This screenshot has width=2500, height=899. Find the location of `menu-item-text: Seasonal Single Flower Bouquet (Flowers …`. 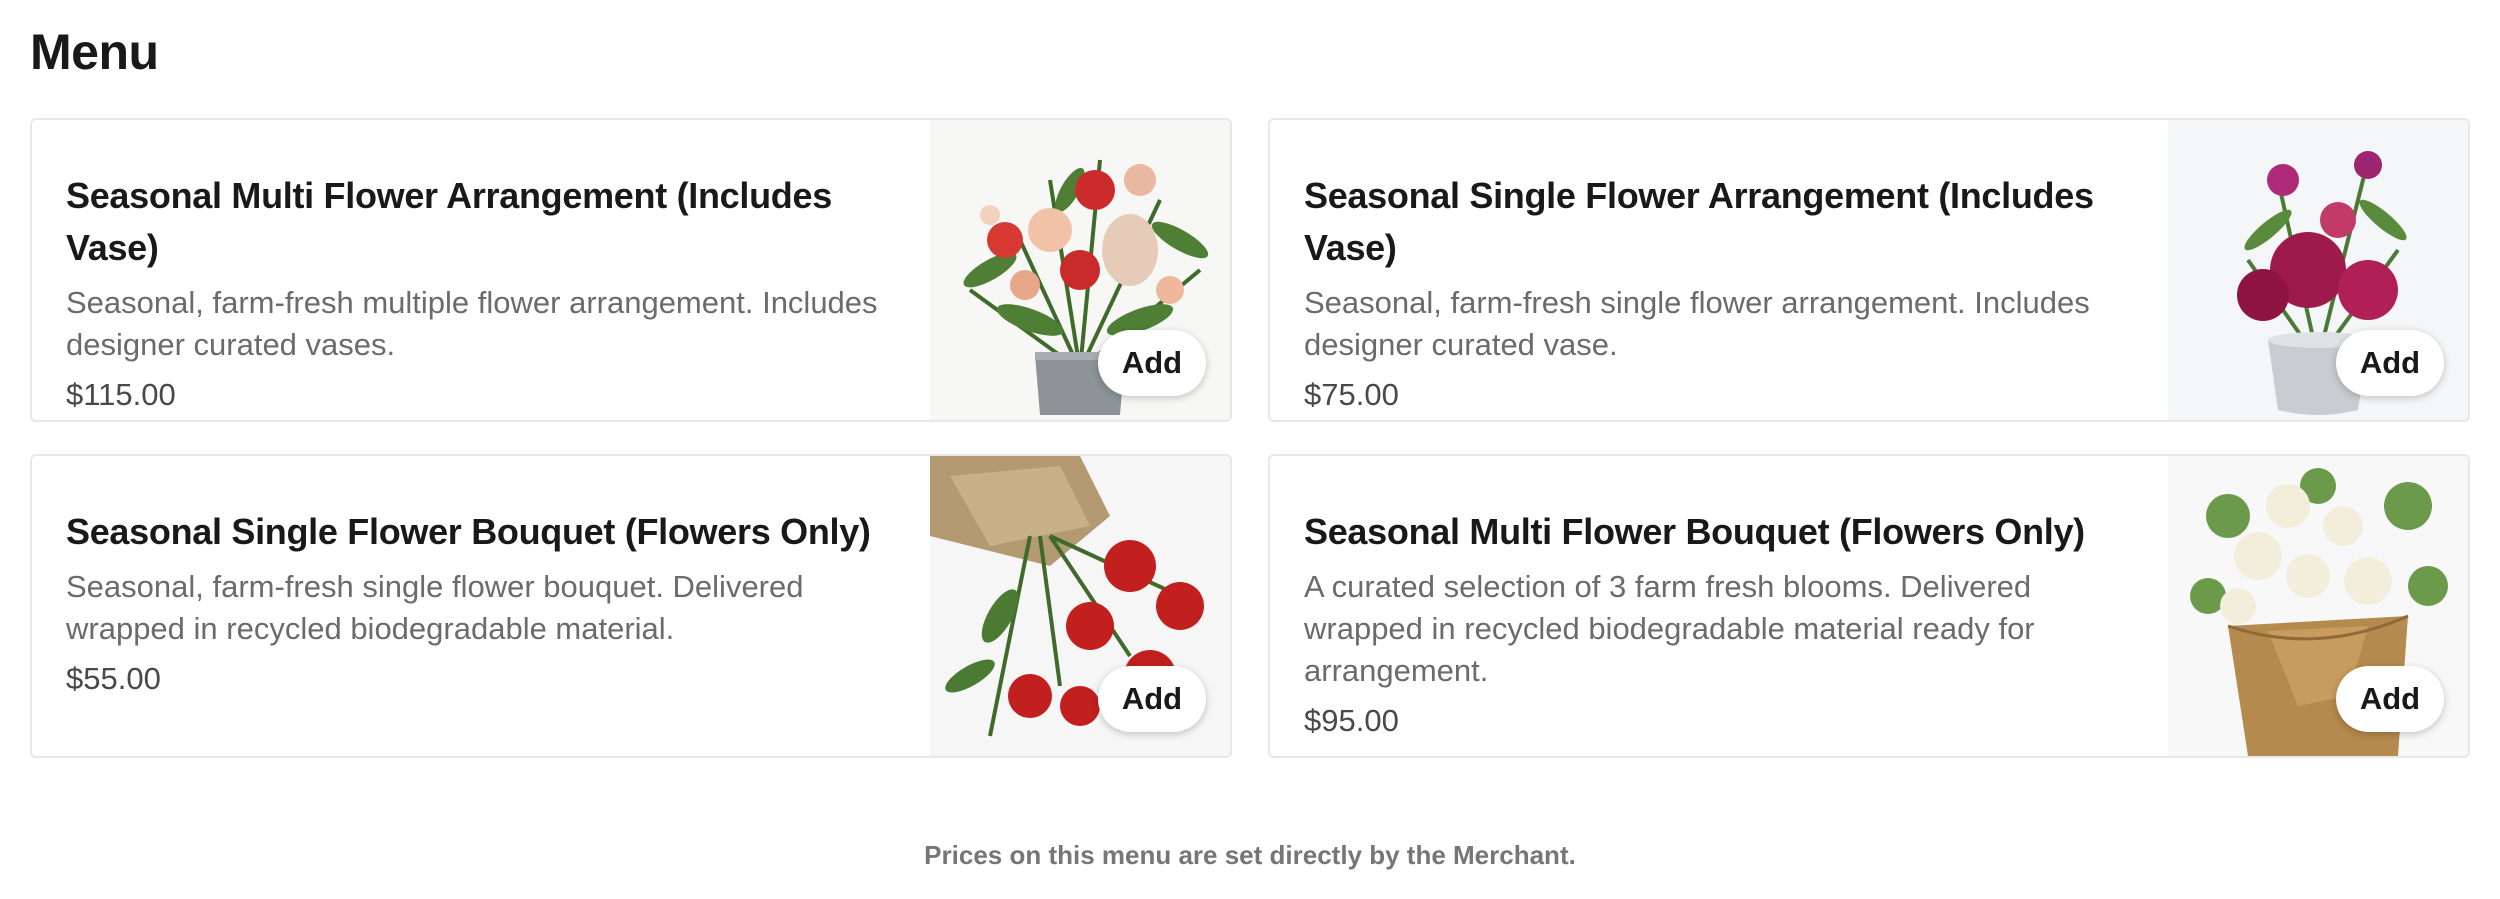

menu-item-text: Seasonal Single Flower Bouquet (Flowers … is located at coordinates (481, 606).